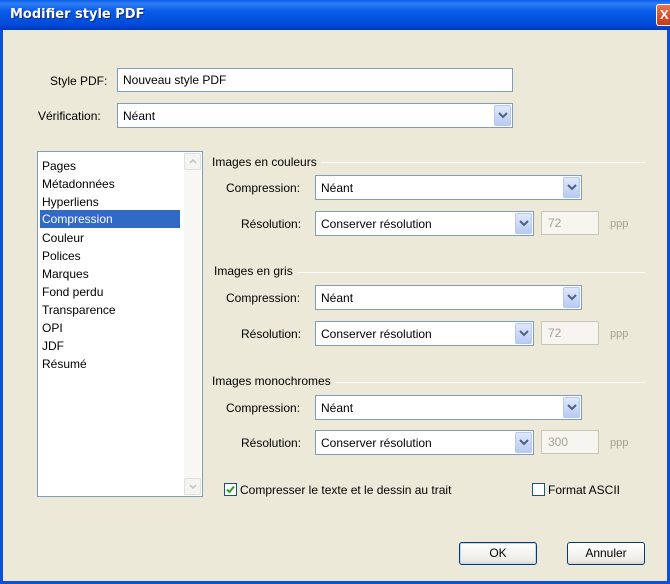 The height and width of the screenshot is (584, 670). I want to click on verification-select: Néant, so click(315, 115).